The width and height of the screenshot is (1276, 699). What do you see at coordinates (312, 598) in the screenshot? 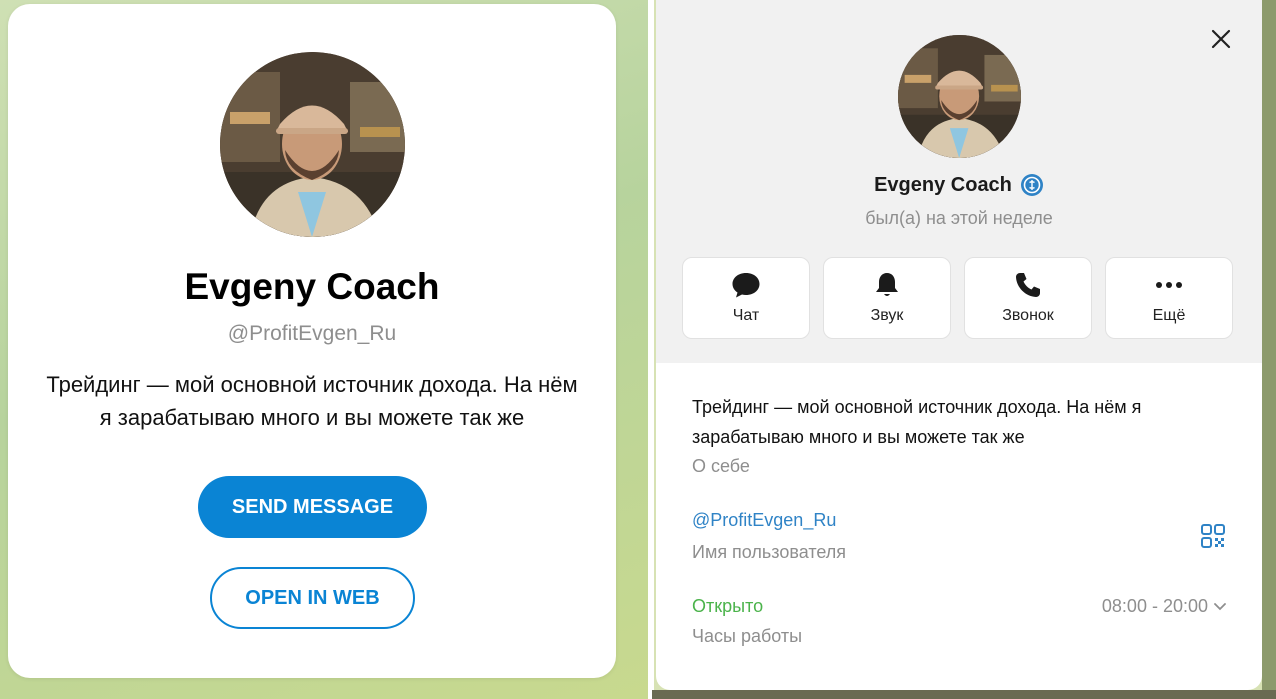
I see `open-in-web-button: OPEN IN WEB` at bounding box center [312, 598].